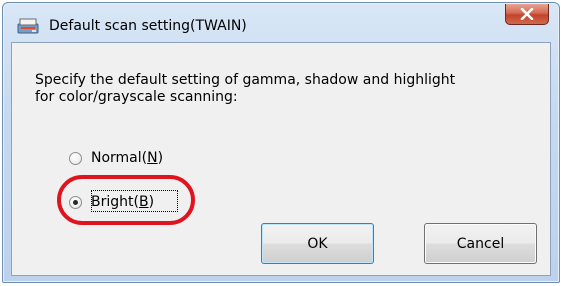  What do you see at coordinates (28, 26) in the screenshot?
I see `scanner-icon` at bounding box center [28, 26].